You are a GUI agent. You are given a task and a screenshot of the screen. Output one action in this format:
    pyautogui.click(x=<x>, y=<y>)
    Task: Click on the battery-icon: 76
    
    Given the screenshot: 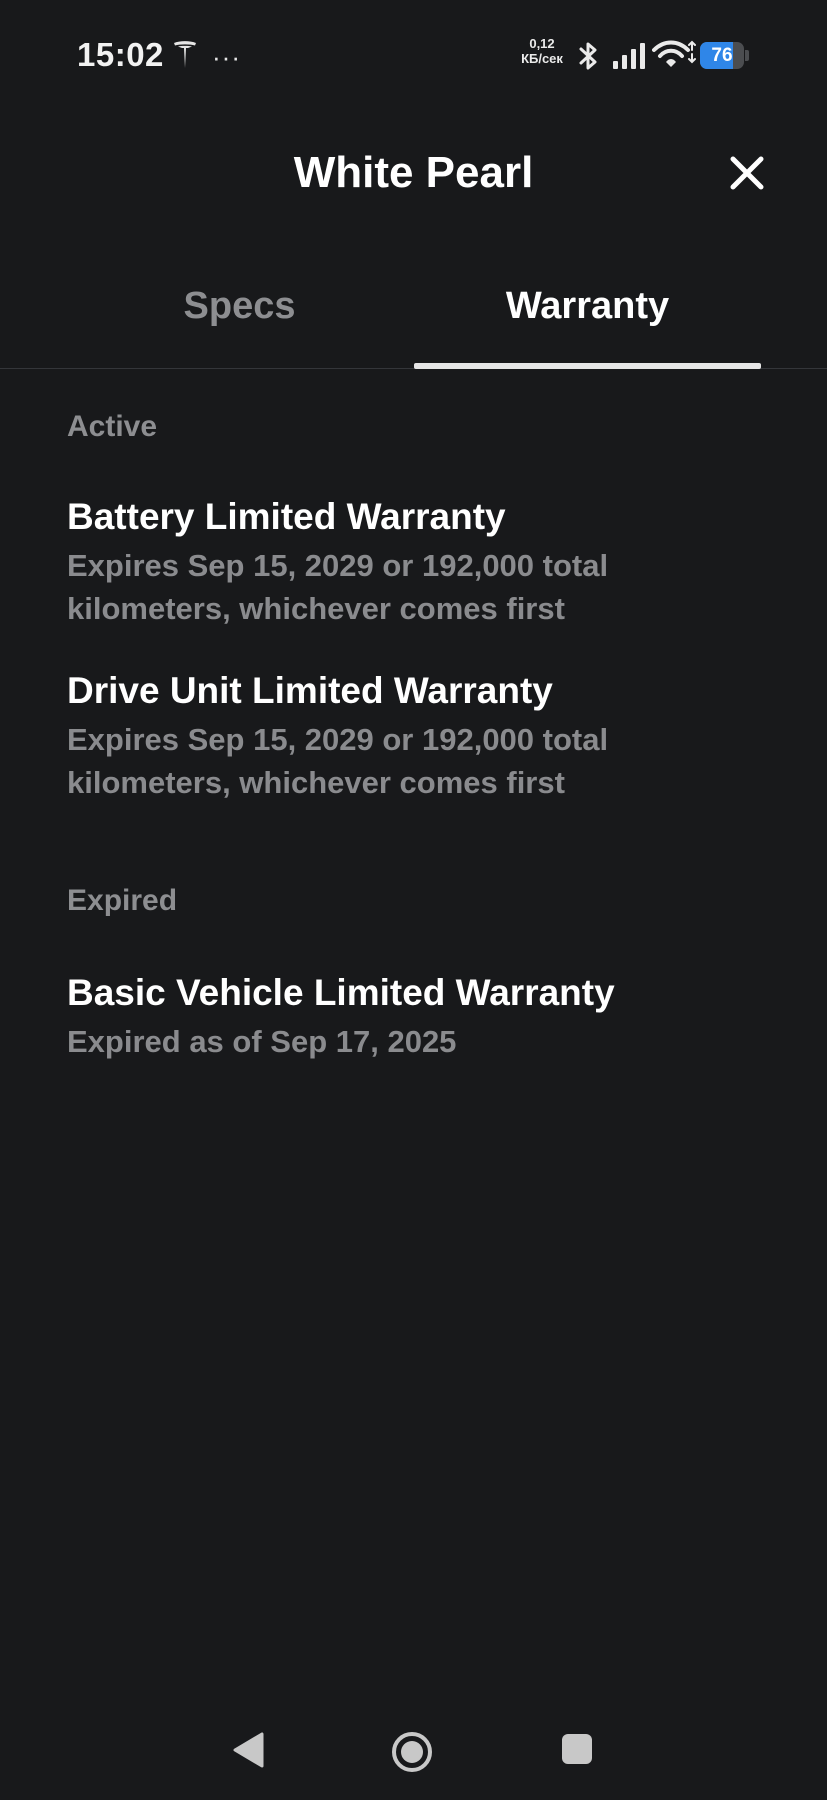 What is the action you would take?
    pyautogui.click(x=725, y=55)
    